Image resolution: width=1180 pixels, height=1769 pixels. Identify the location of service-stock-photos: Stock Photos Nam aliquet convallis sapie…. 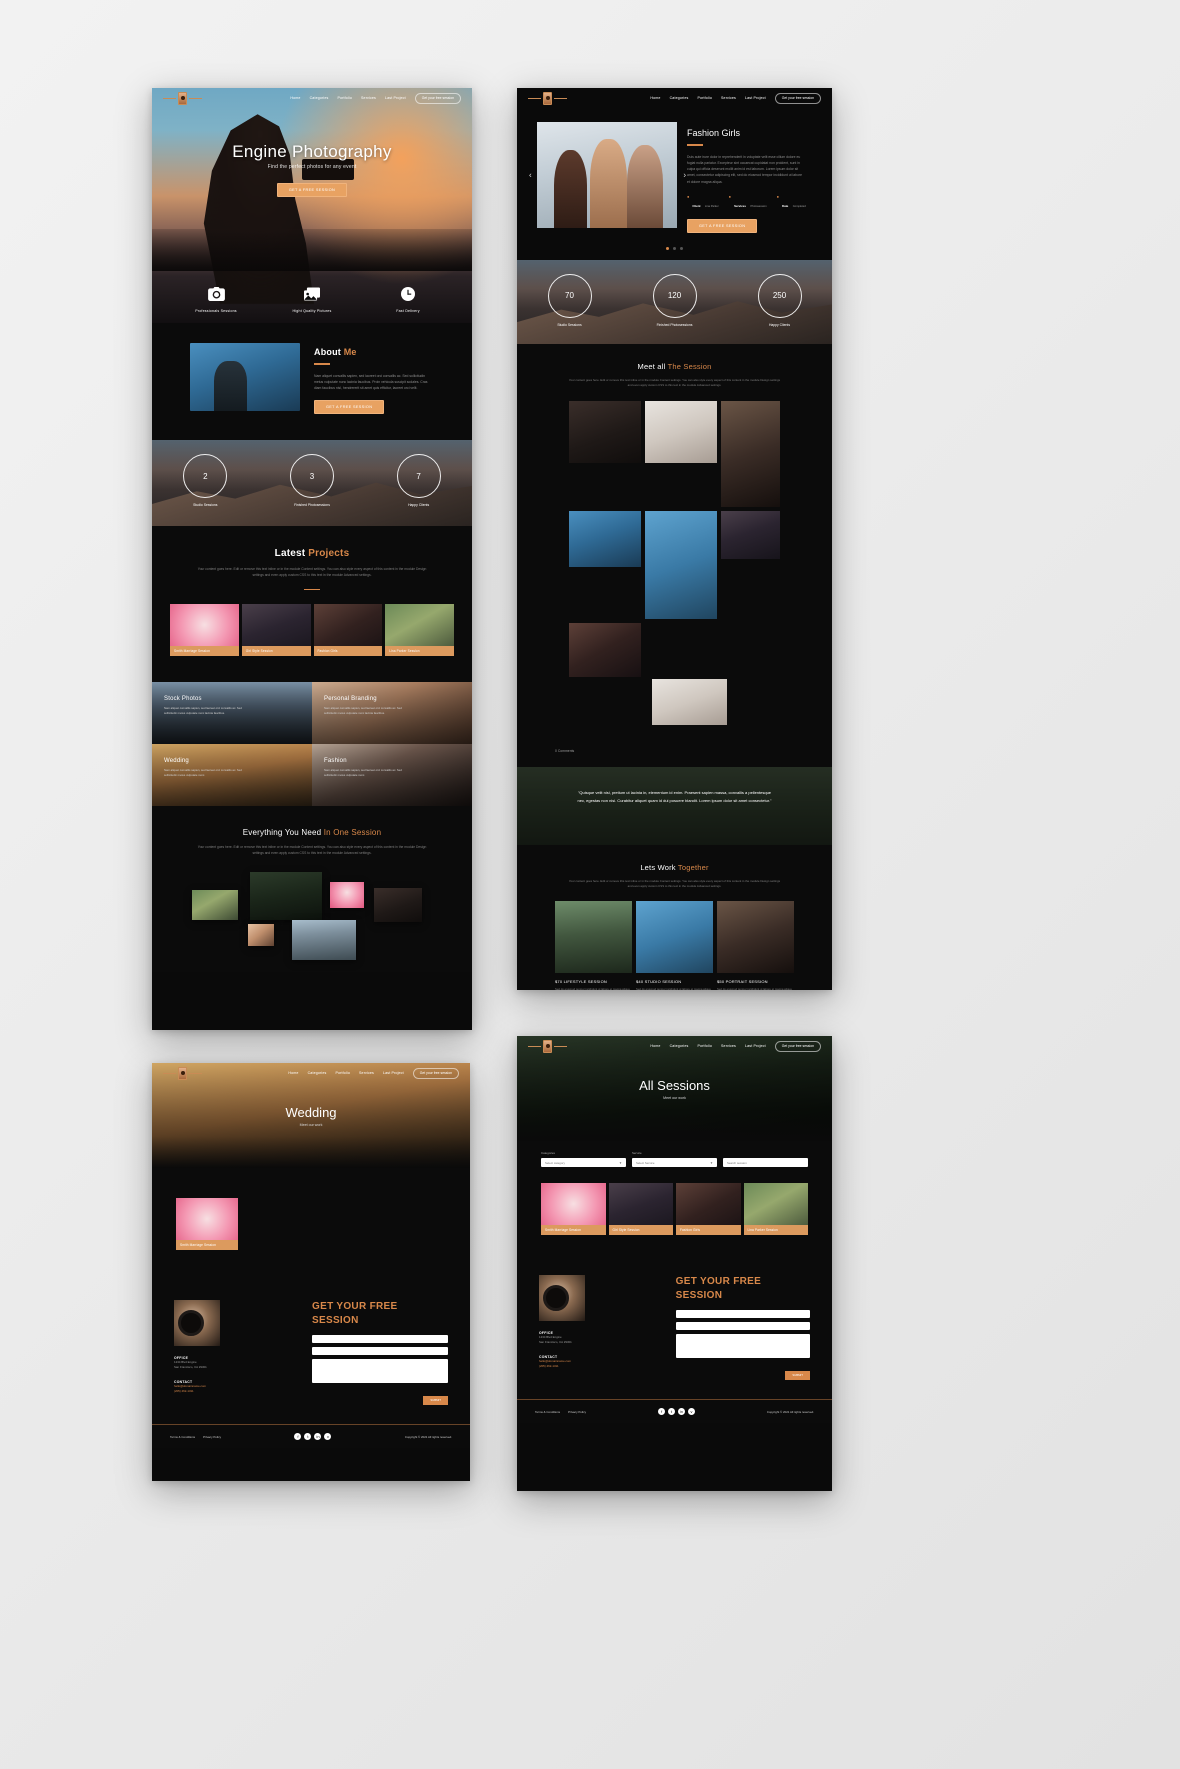
(232, 713).